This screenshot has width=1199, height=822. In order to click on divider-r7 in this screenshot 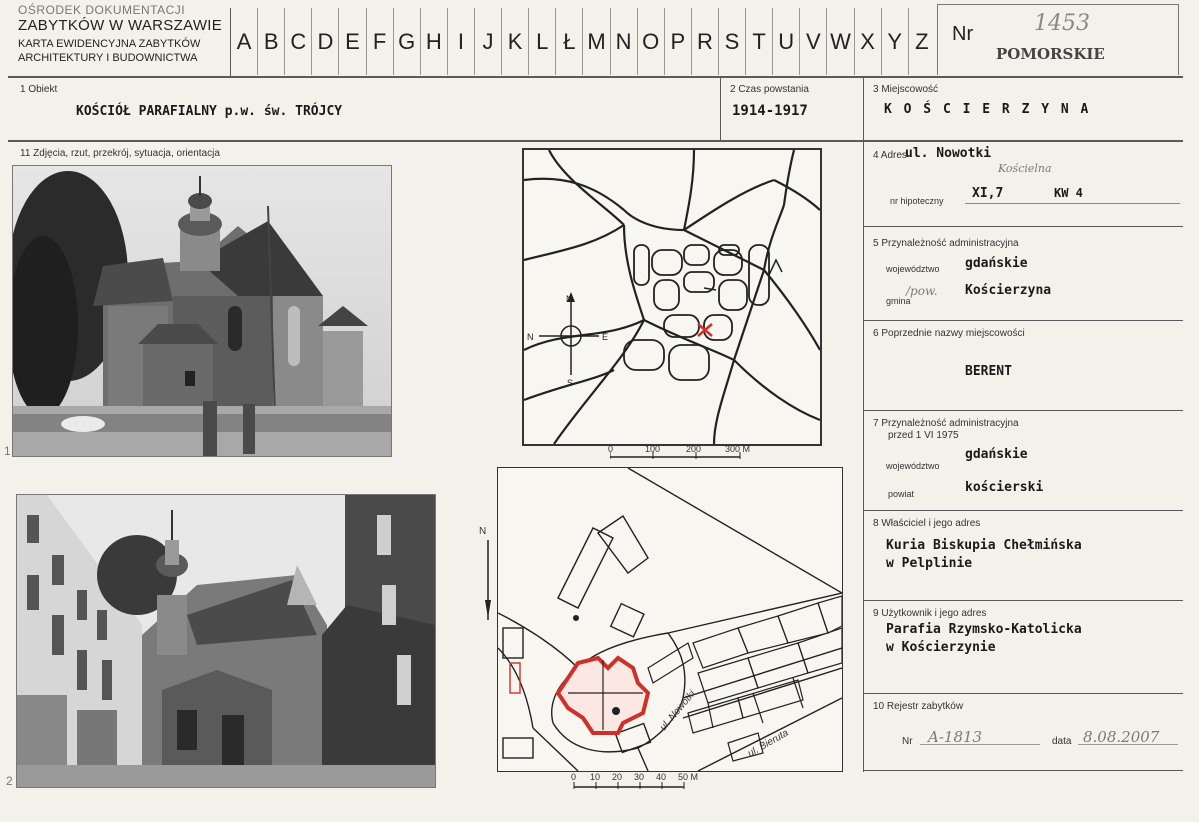, I will do `click(1023, 770)`.